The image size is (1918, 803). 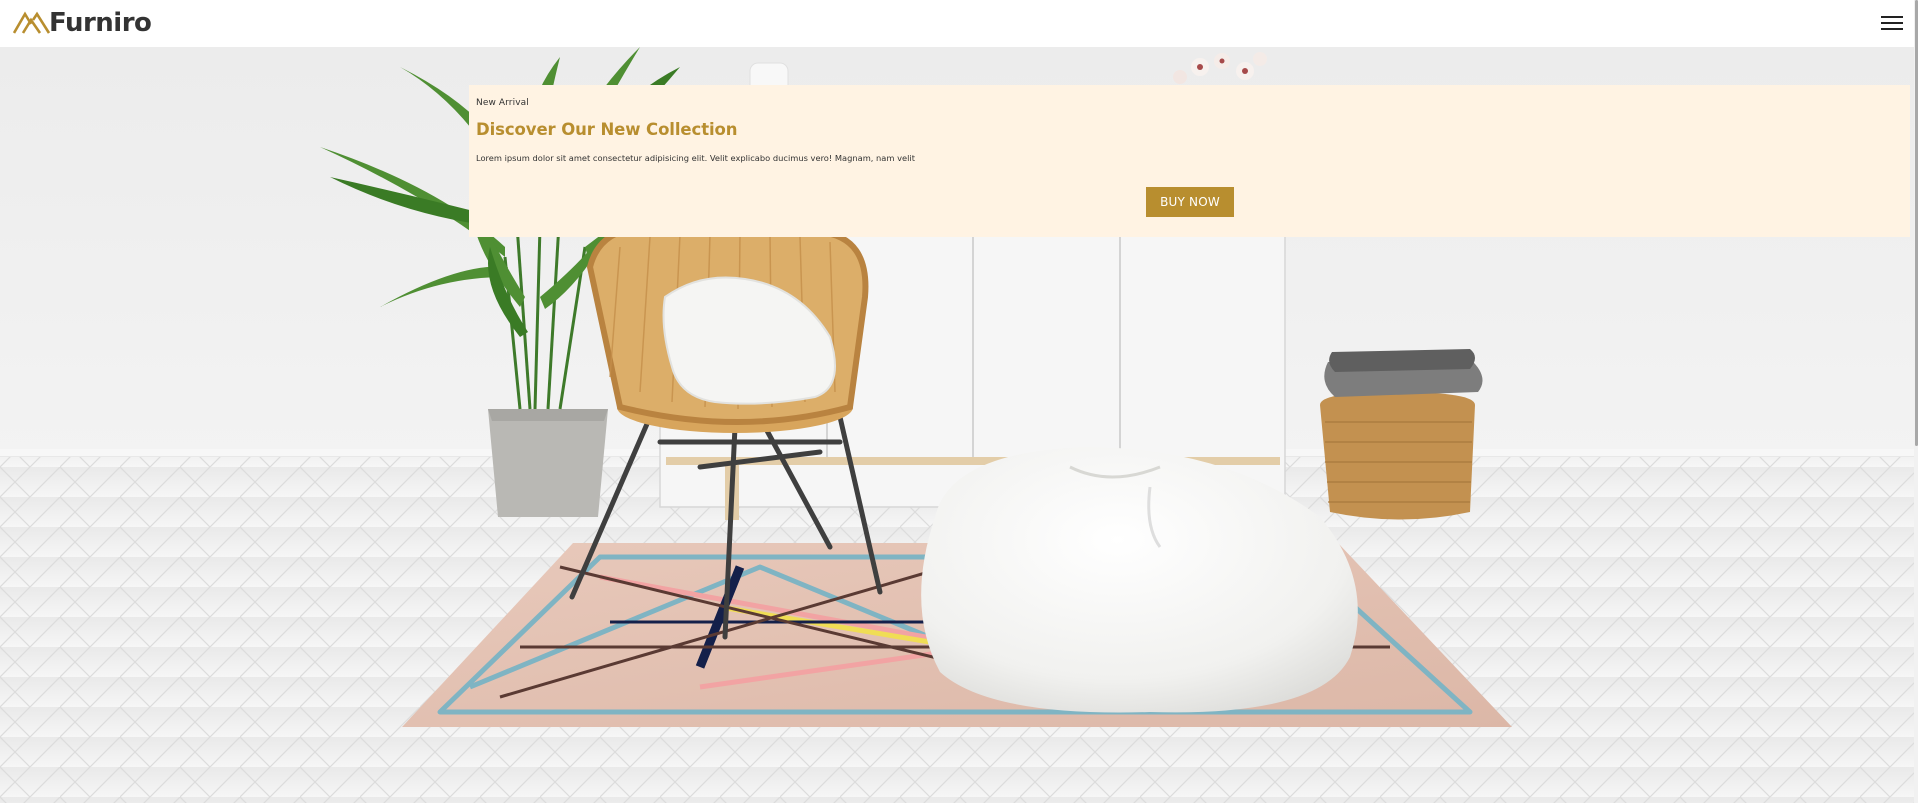 What do you see at coordinates (100, 23) in the screenshot?
I see `brand-name: Furniro` at bounding box center [100, 23].